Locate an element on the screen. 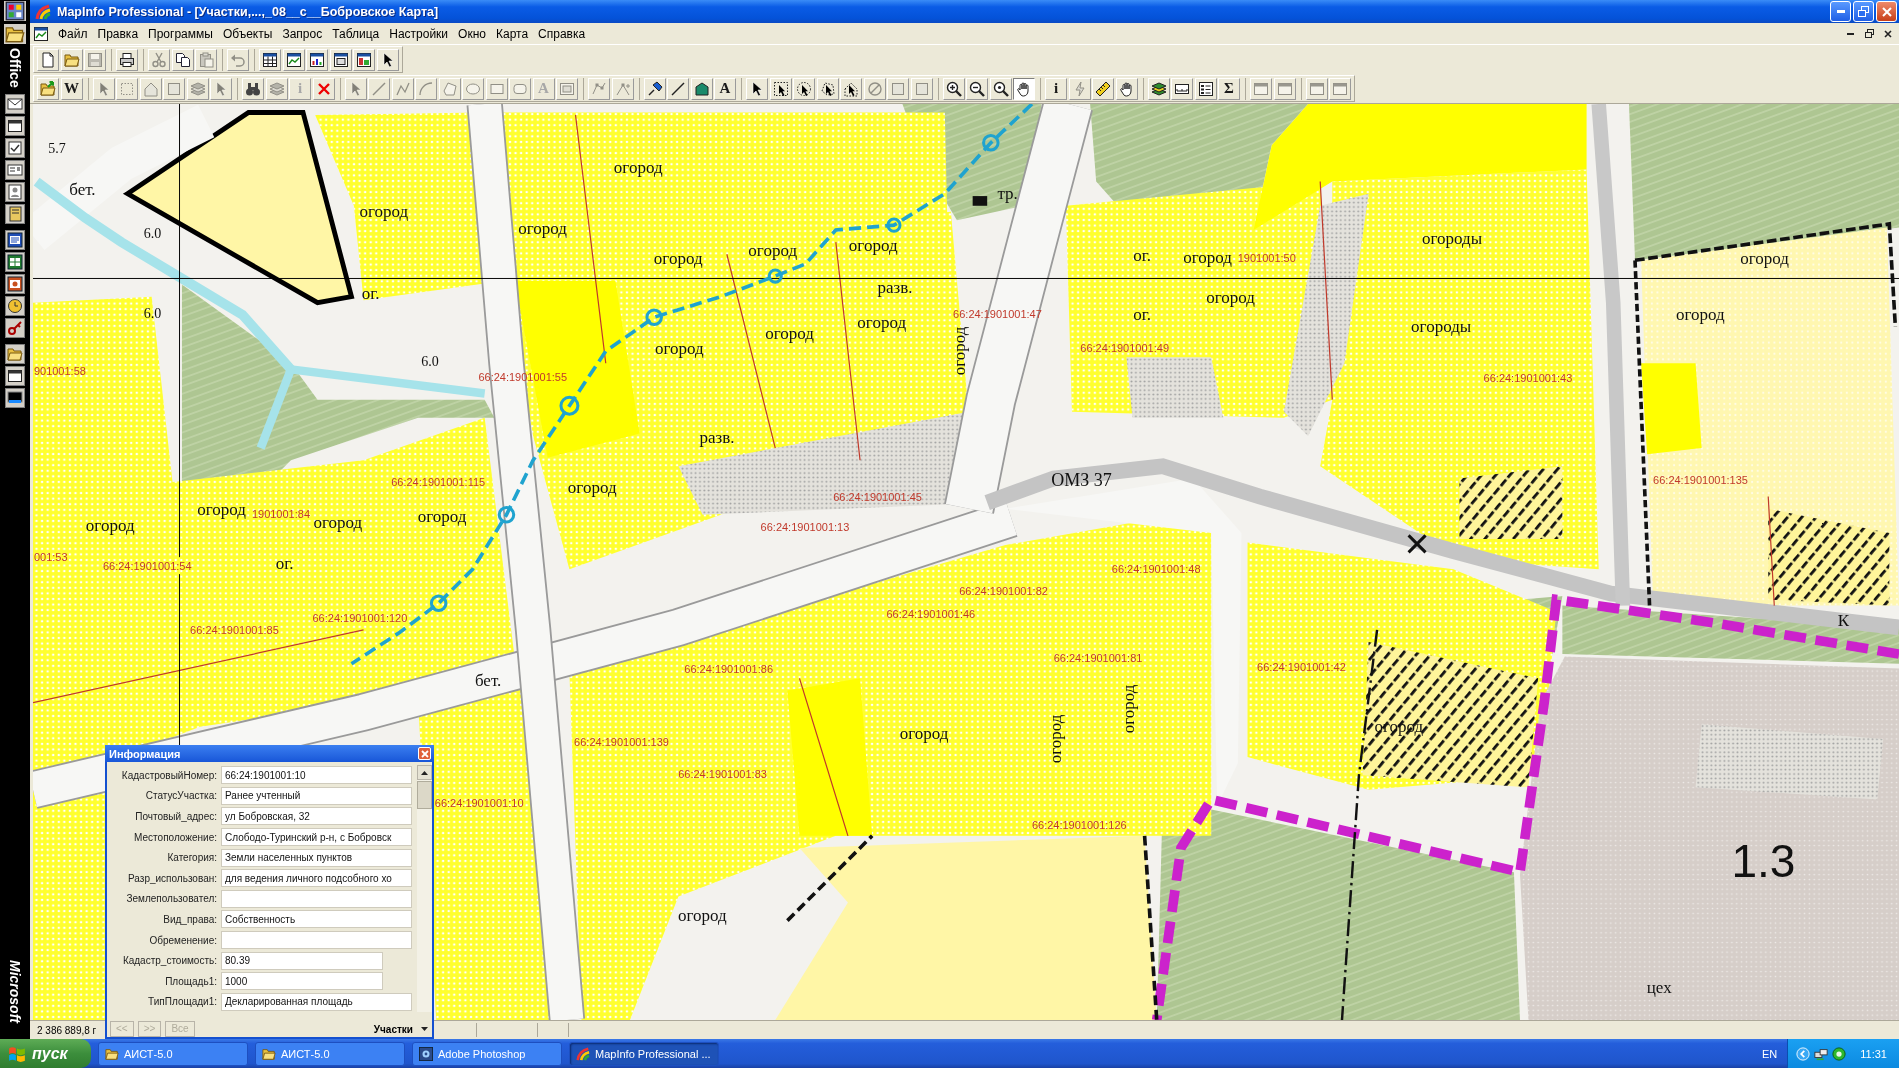 The width and height of the screenshot is (1899, 1068). map-label: ОМЗ 37 is located at coordinates (1081, 480).